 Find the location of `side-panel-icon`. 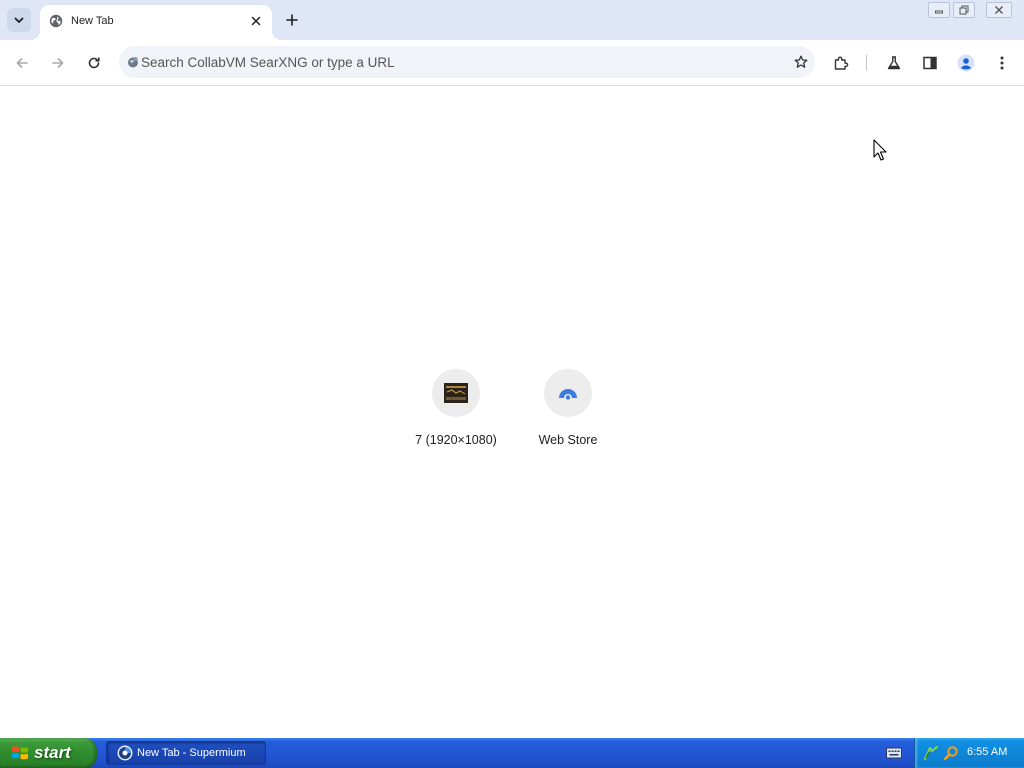

side-panel-icon is located at coordinates (930, 63).